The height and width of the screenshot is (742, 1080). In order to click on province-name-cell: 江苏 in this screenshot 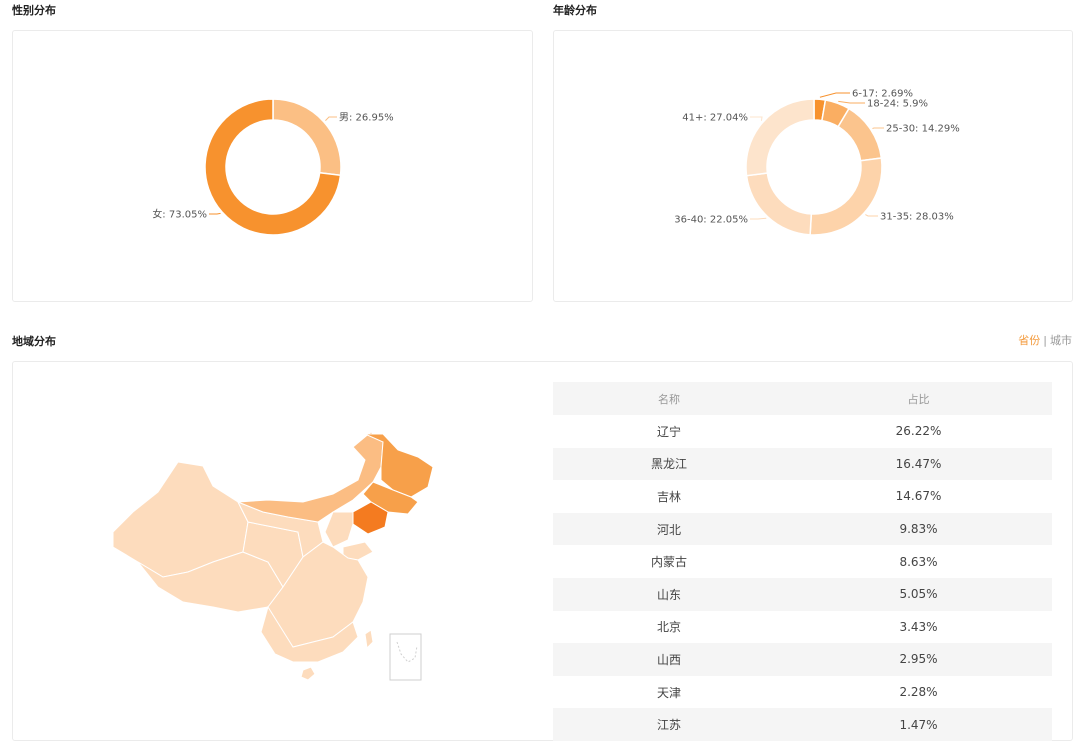, I will do `click(669, 724)`.